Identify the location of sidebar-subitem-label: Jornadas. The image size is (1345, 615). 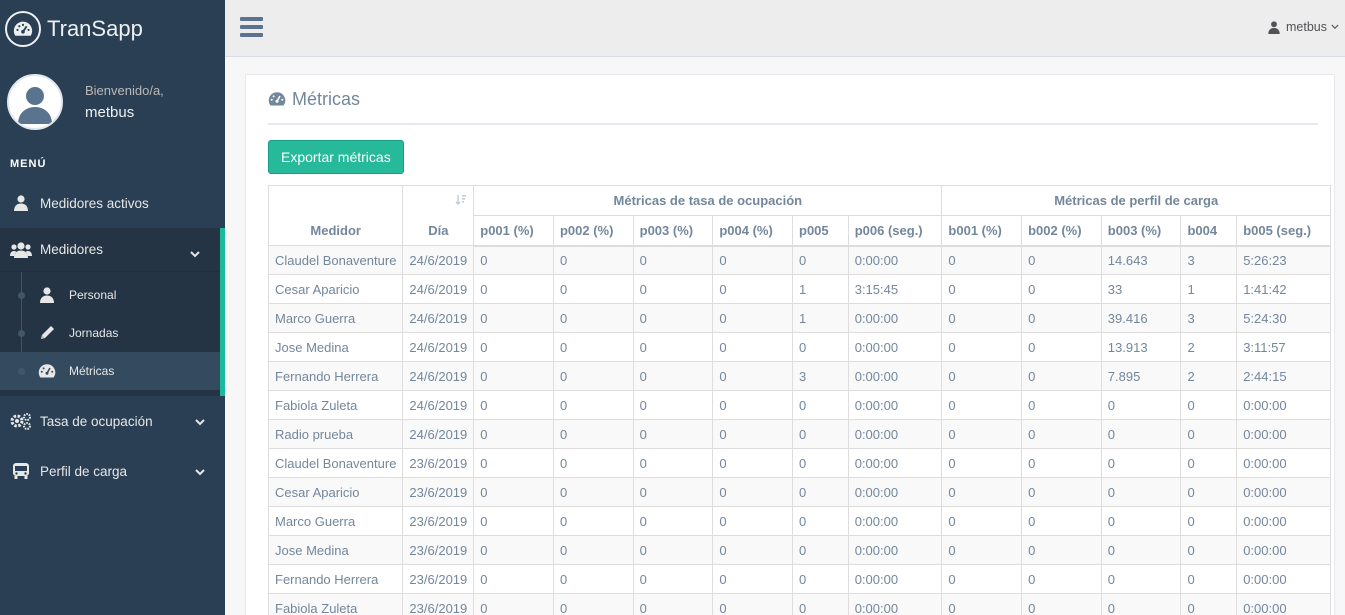
(94, 333).